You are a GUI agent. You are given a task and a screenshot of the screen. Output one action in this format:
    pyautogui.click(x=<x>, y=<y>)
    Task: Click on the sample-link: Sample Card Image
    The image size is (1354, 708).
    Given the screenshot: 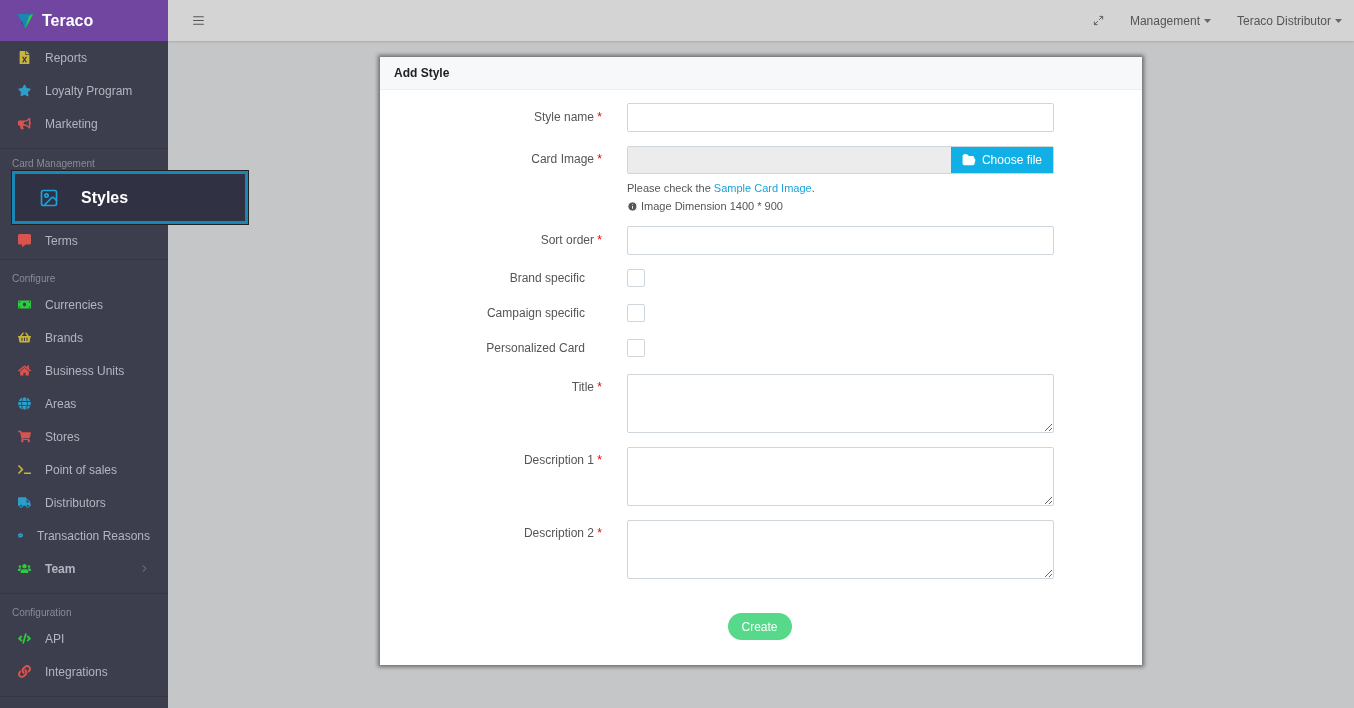 What is the action you would take?
    pyautogui.click(x=762, y=188)
    